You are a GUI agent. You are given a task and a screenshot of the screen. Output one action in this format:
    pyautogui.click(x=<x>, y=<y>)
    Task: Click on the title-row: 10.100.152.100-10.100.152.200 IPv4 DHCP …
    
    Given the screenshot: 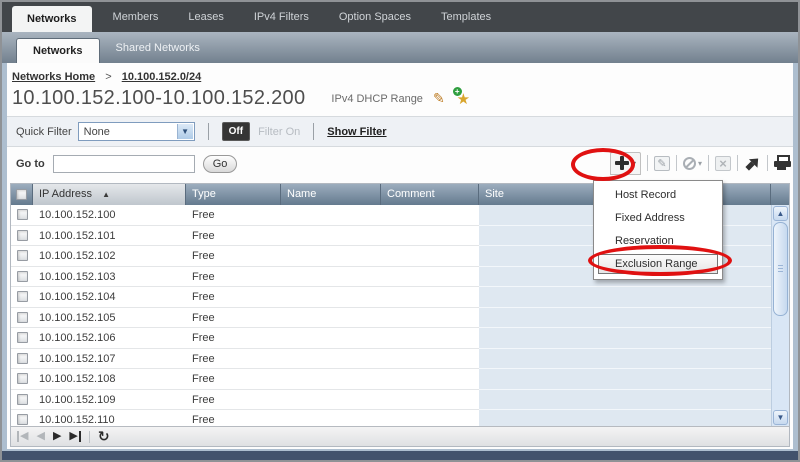 What is the action you would take?
    pyautogui.click(x=400, y=98)
    